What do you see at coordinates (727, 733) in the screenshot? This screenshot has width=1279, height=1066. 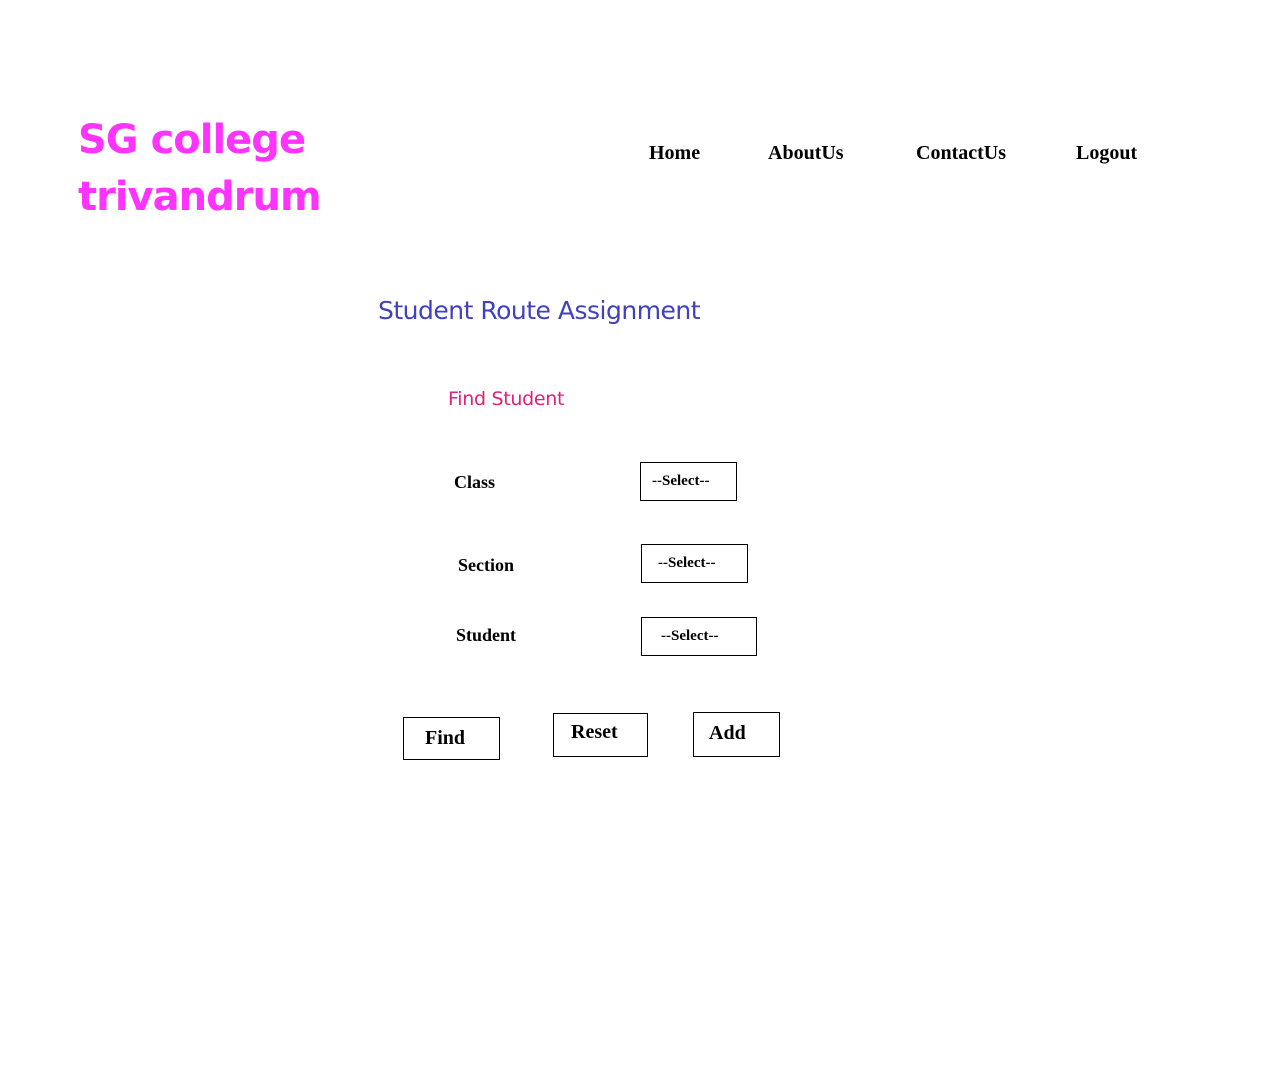 I see `add-button-label: Add` at bounding box center [727, 733].